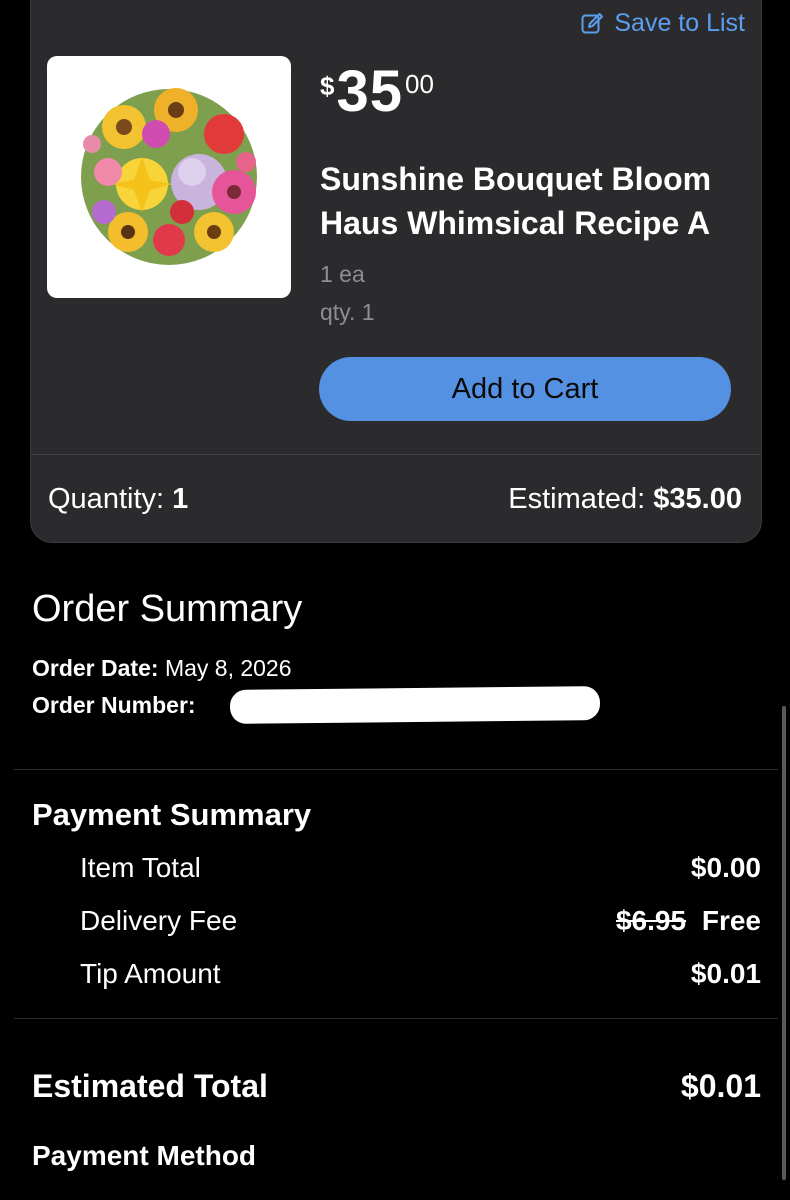 This screenshot has height=1200, width=790. What do you see at coordinates (342, 274) in the screenshot?
I see `product-unit: 1 ea` at bounding box center [342, 274].